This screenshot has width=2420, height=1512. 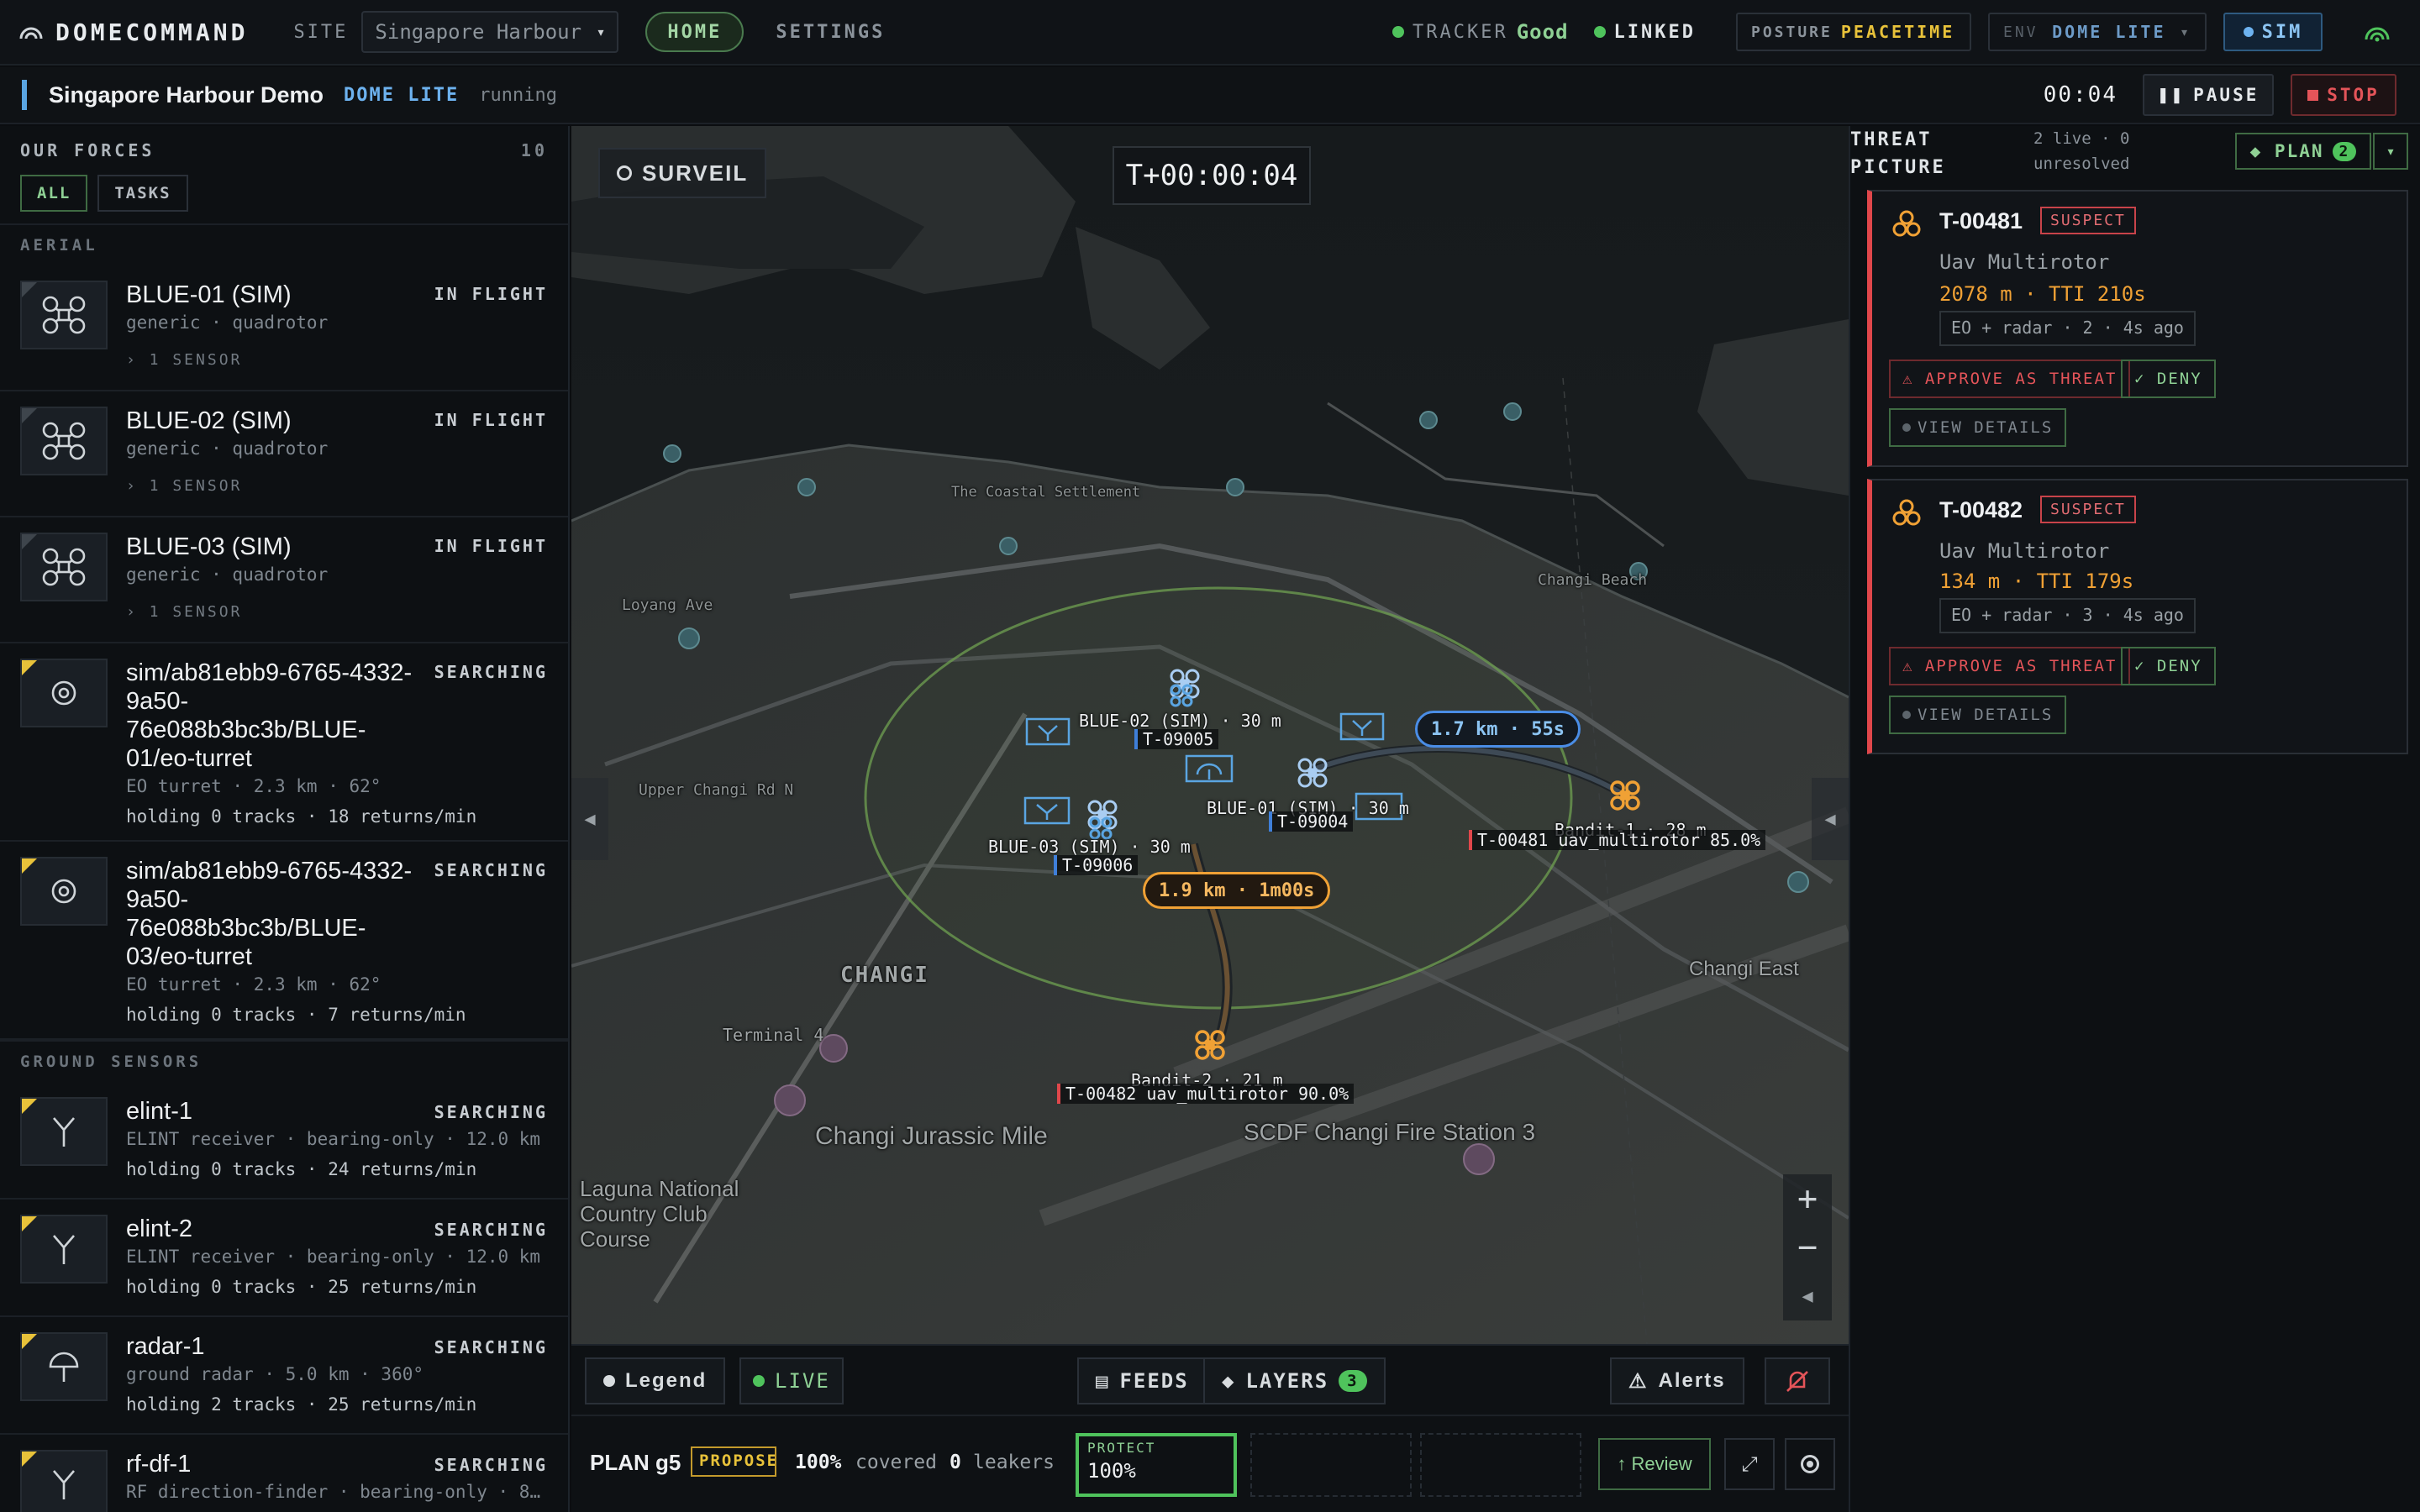 What do you see at coordinates (2067, 615) in the screenshot?
I see `threat-source: EO + radar · 3 · 4s ago` at bounding box center [2067, 615].